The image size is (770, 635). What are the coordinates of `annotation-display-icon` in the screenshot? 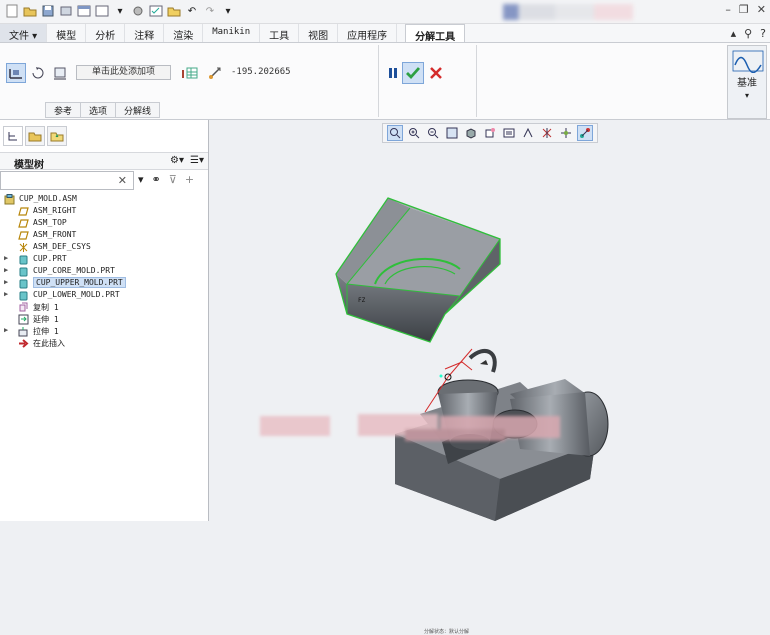 It's located at (585, 133).